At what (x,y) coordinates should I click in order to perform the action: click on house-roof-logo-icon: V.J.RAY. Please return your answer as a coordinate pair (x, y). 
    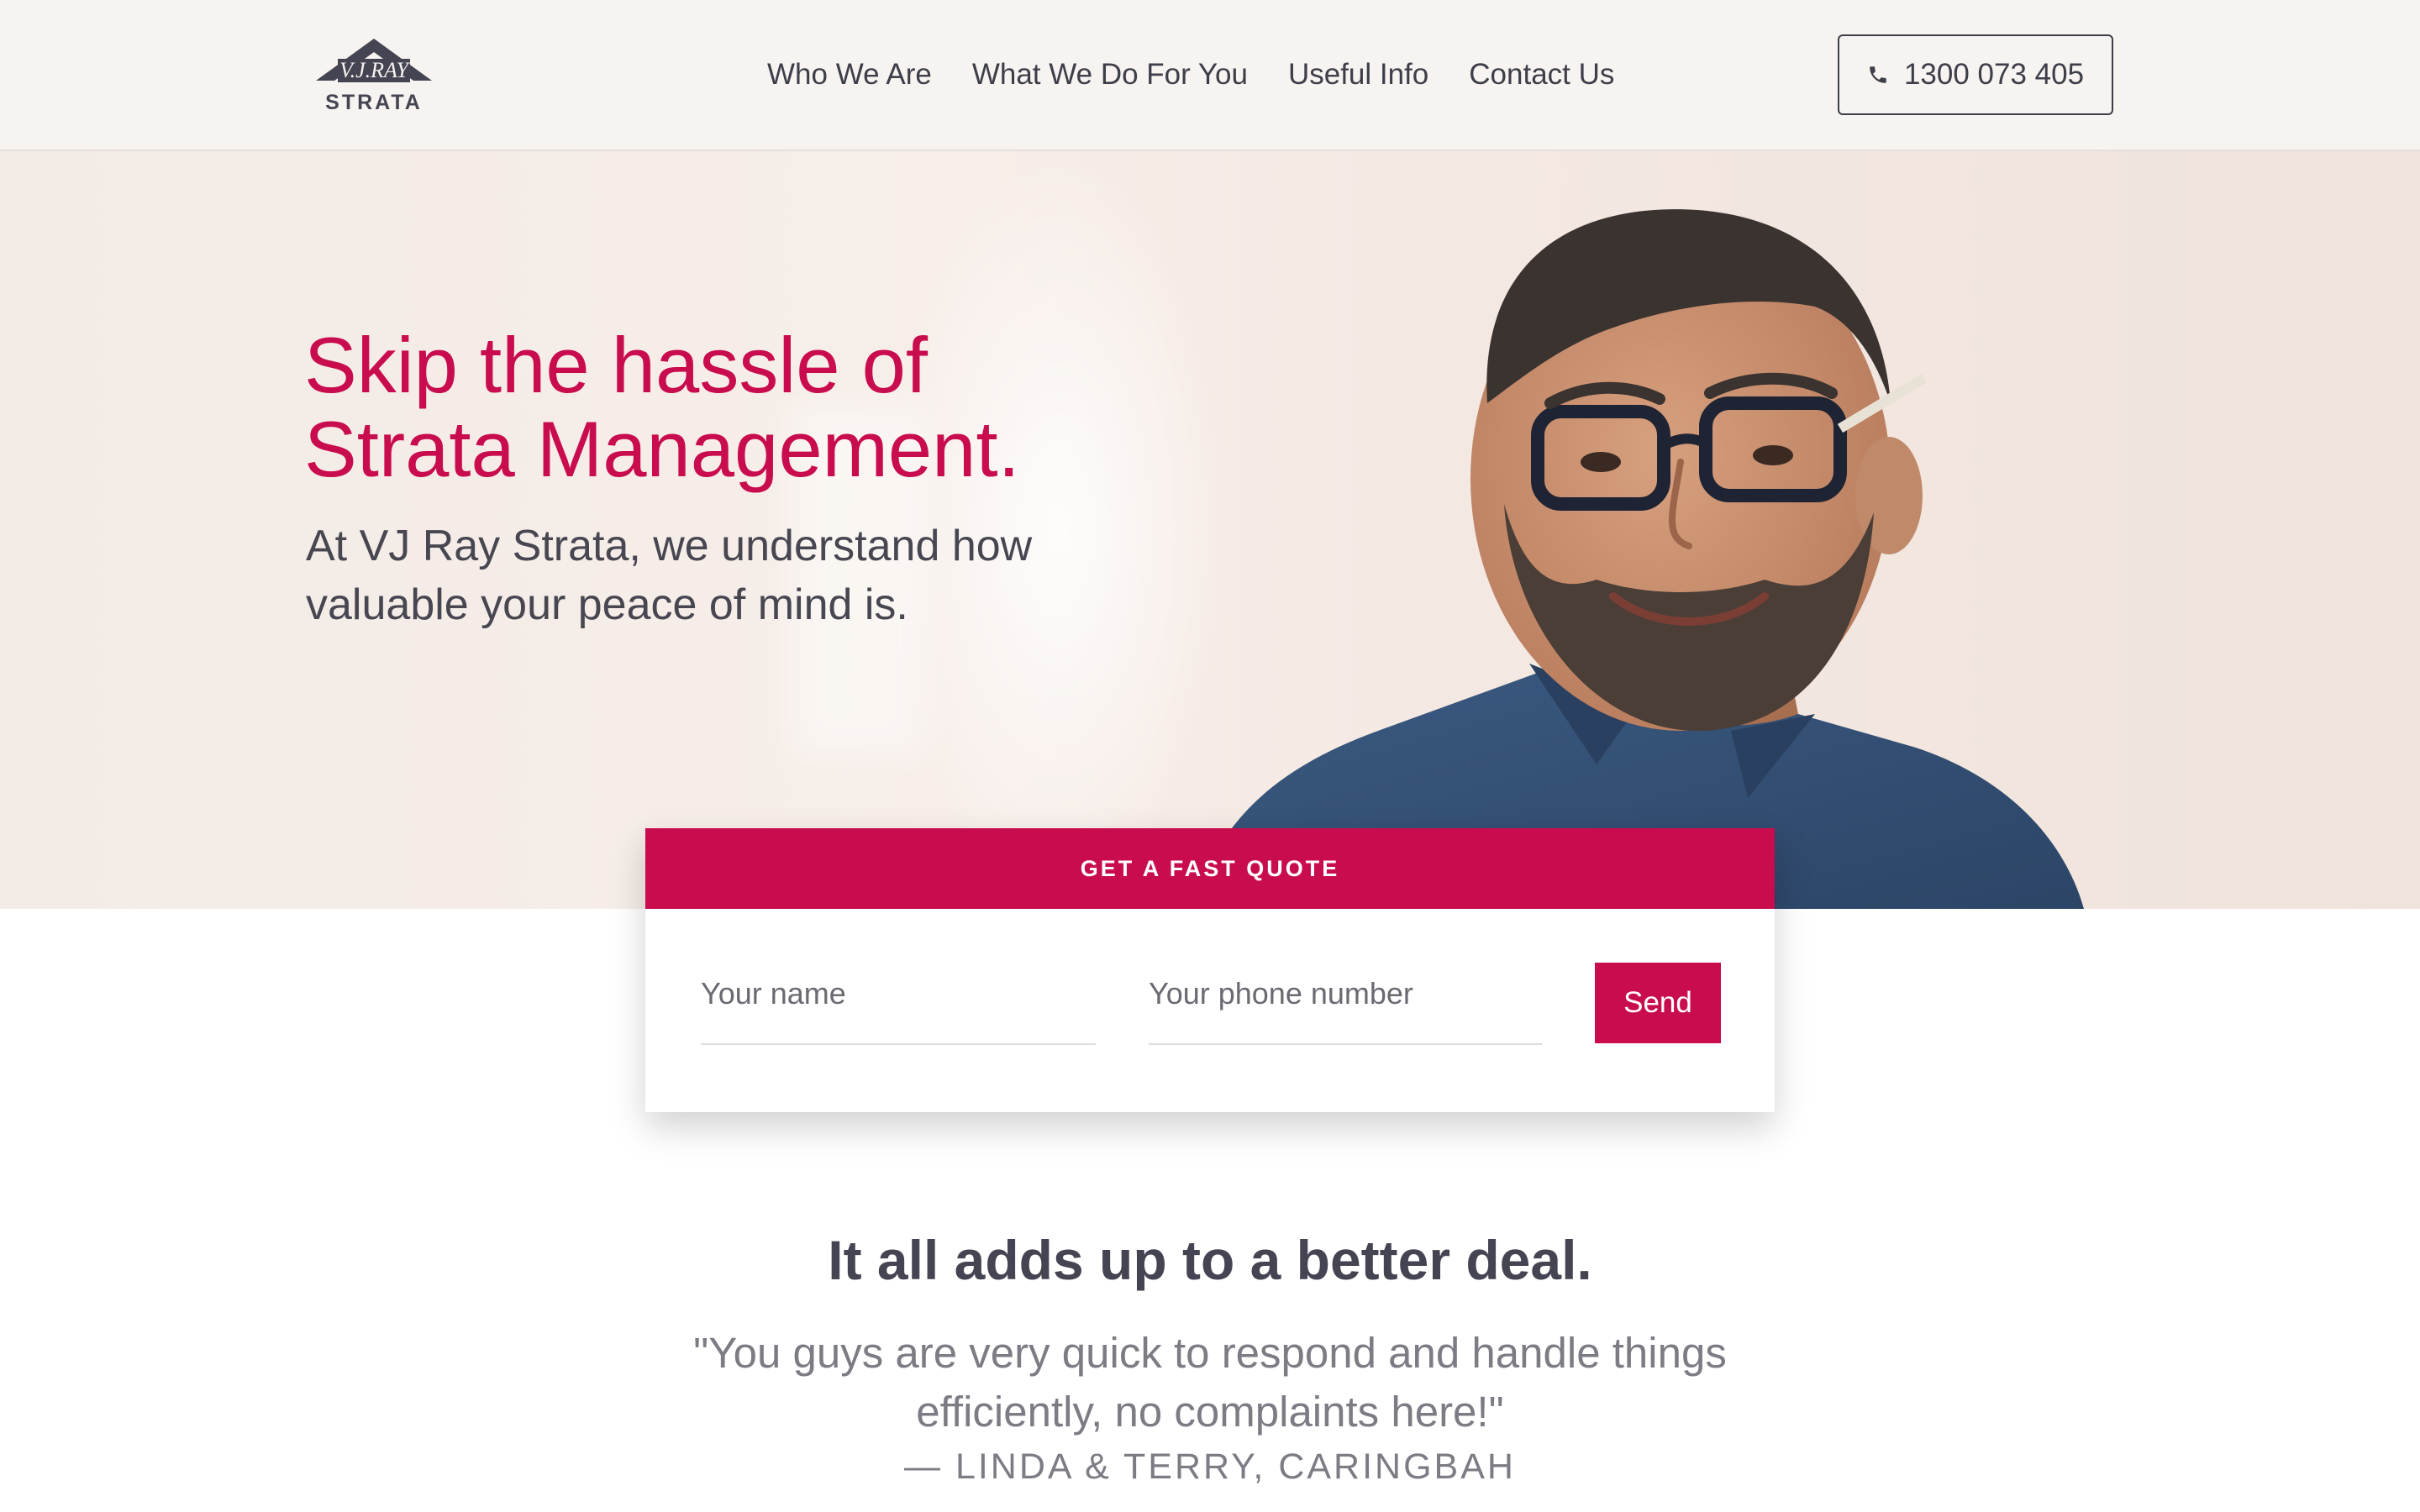
    Looking at the image, I should click on (374, 60).